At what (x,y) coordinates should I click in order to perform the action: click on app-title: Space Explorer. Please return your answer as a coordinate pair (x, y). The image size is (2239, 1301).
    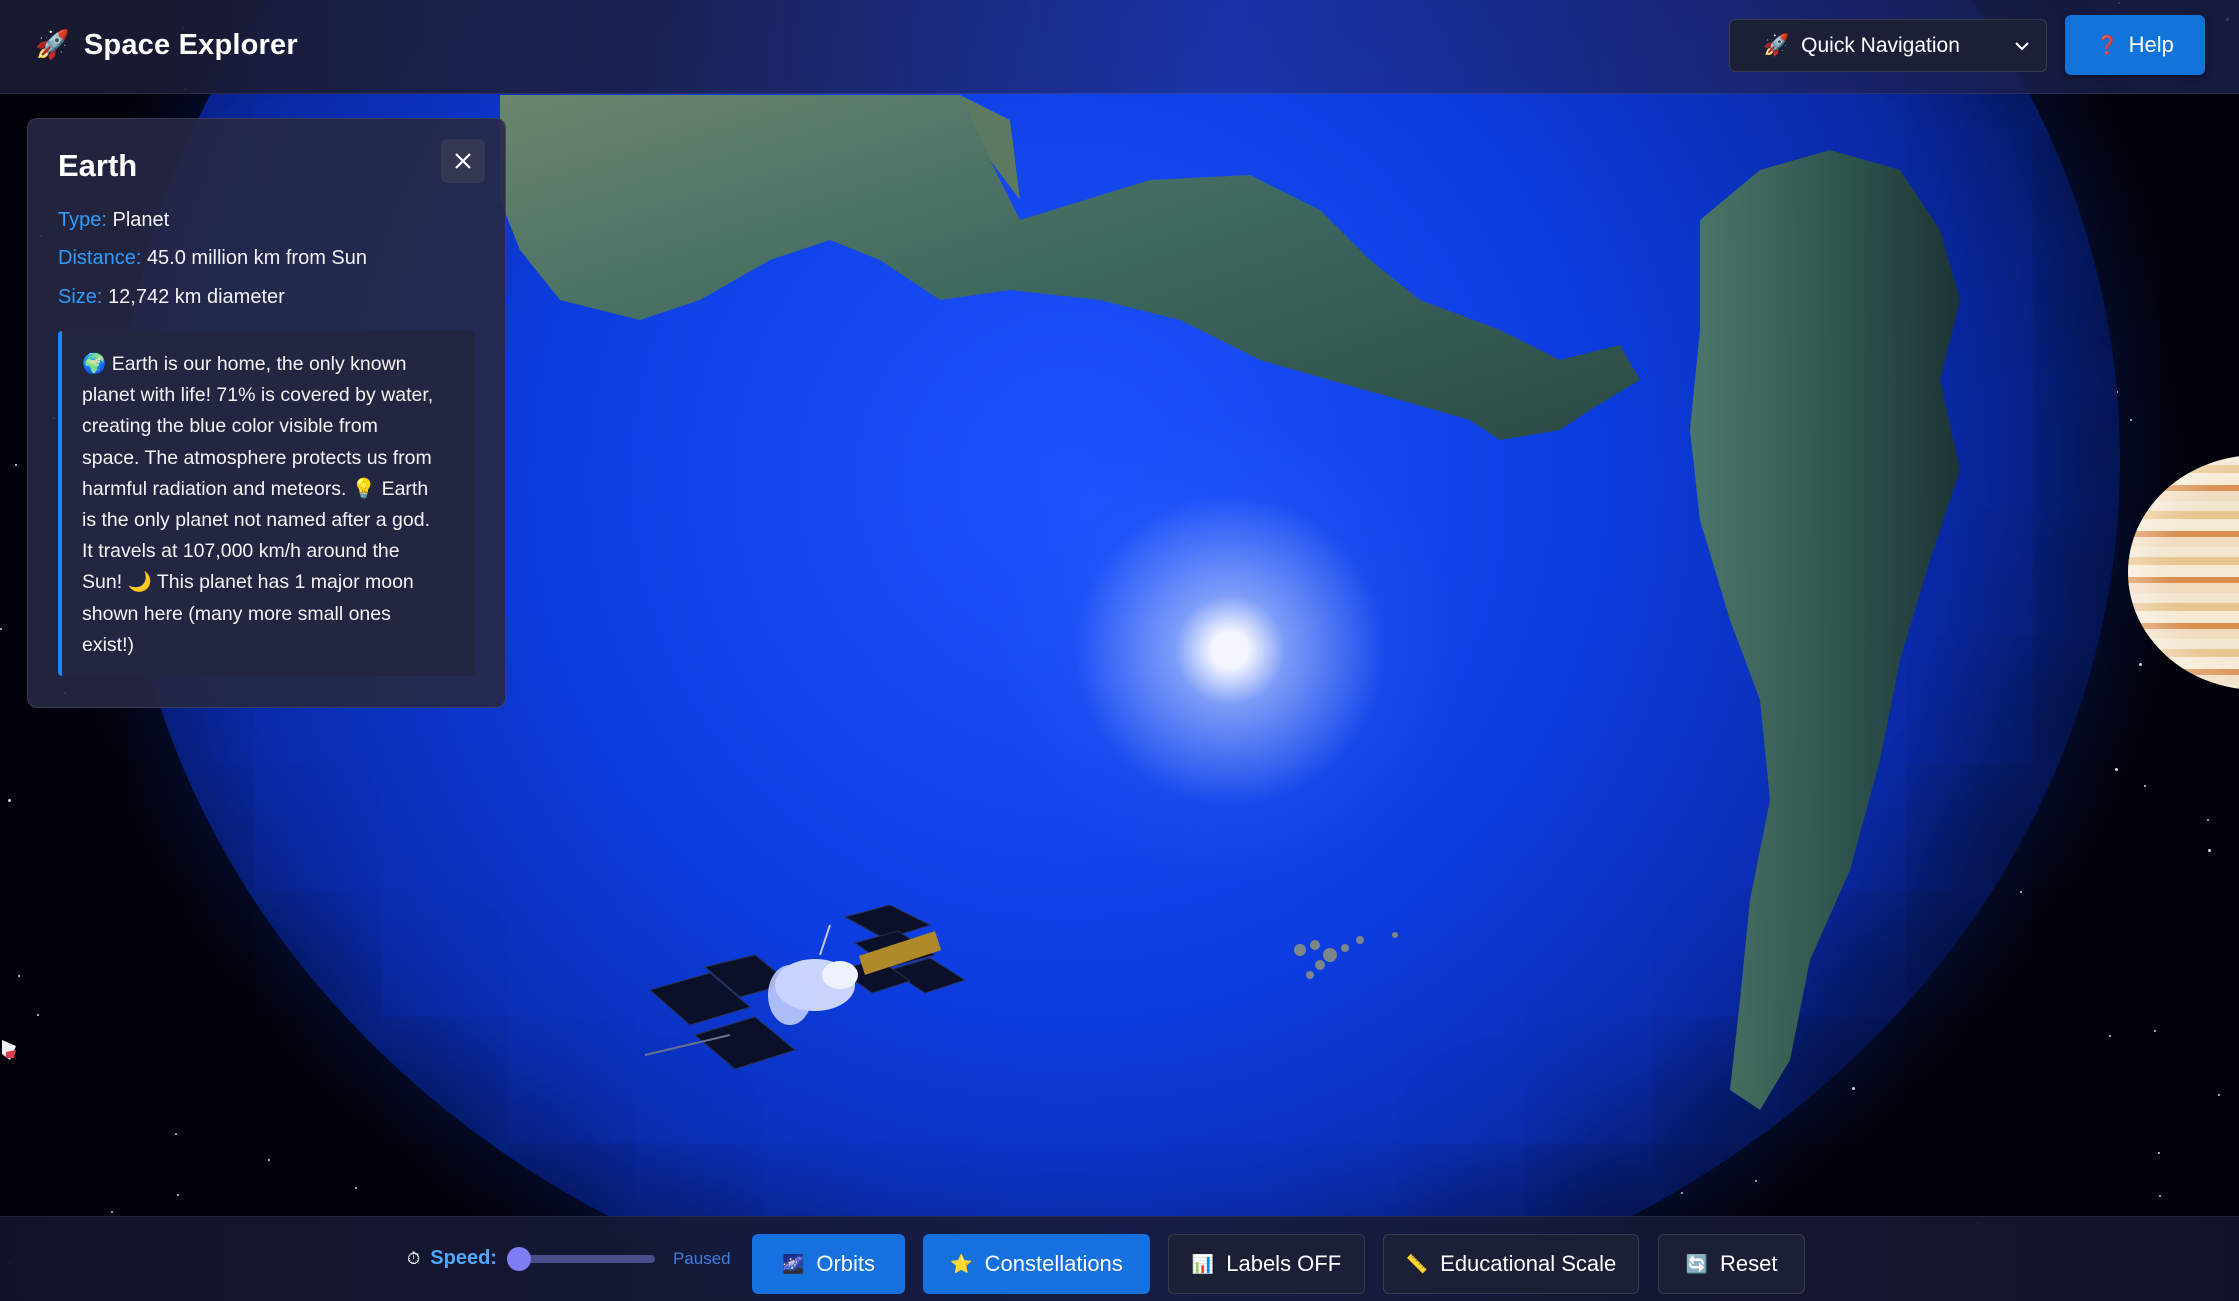
    Looking at the image, I should click on (190, 45).